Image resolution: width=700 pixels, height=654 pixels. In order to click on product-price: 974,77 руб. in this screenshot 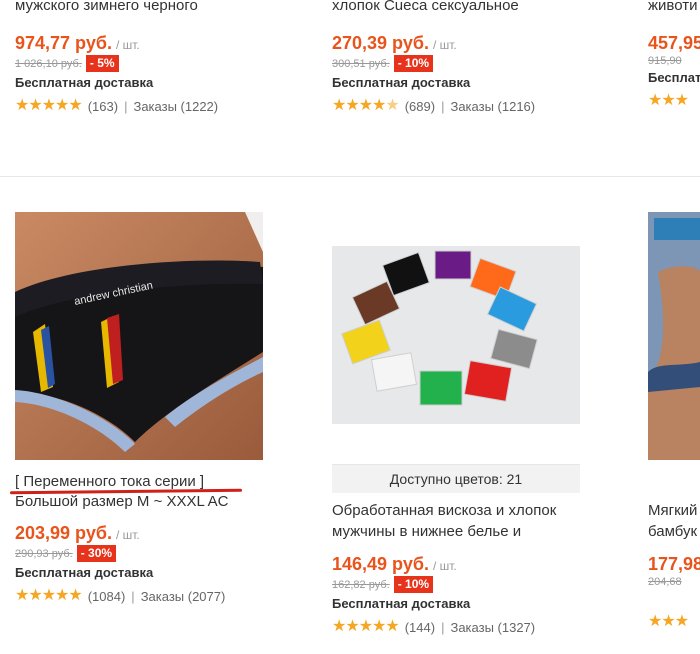, I will do `click(63, 43)`.